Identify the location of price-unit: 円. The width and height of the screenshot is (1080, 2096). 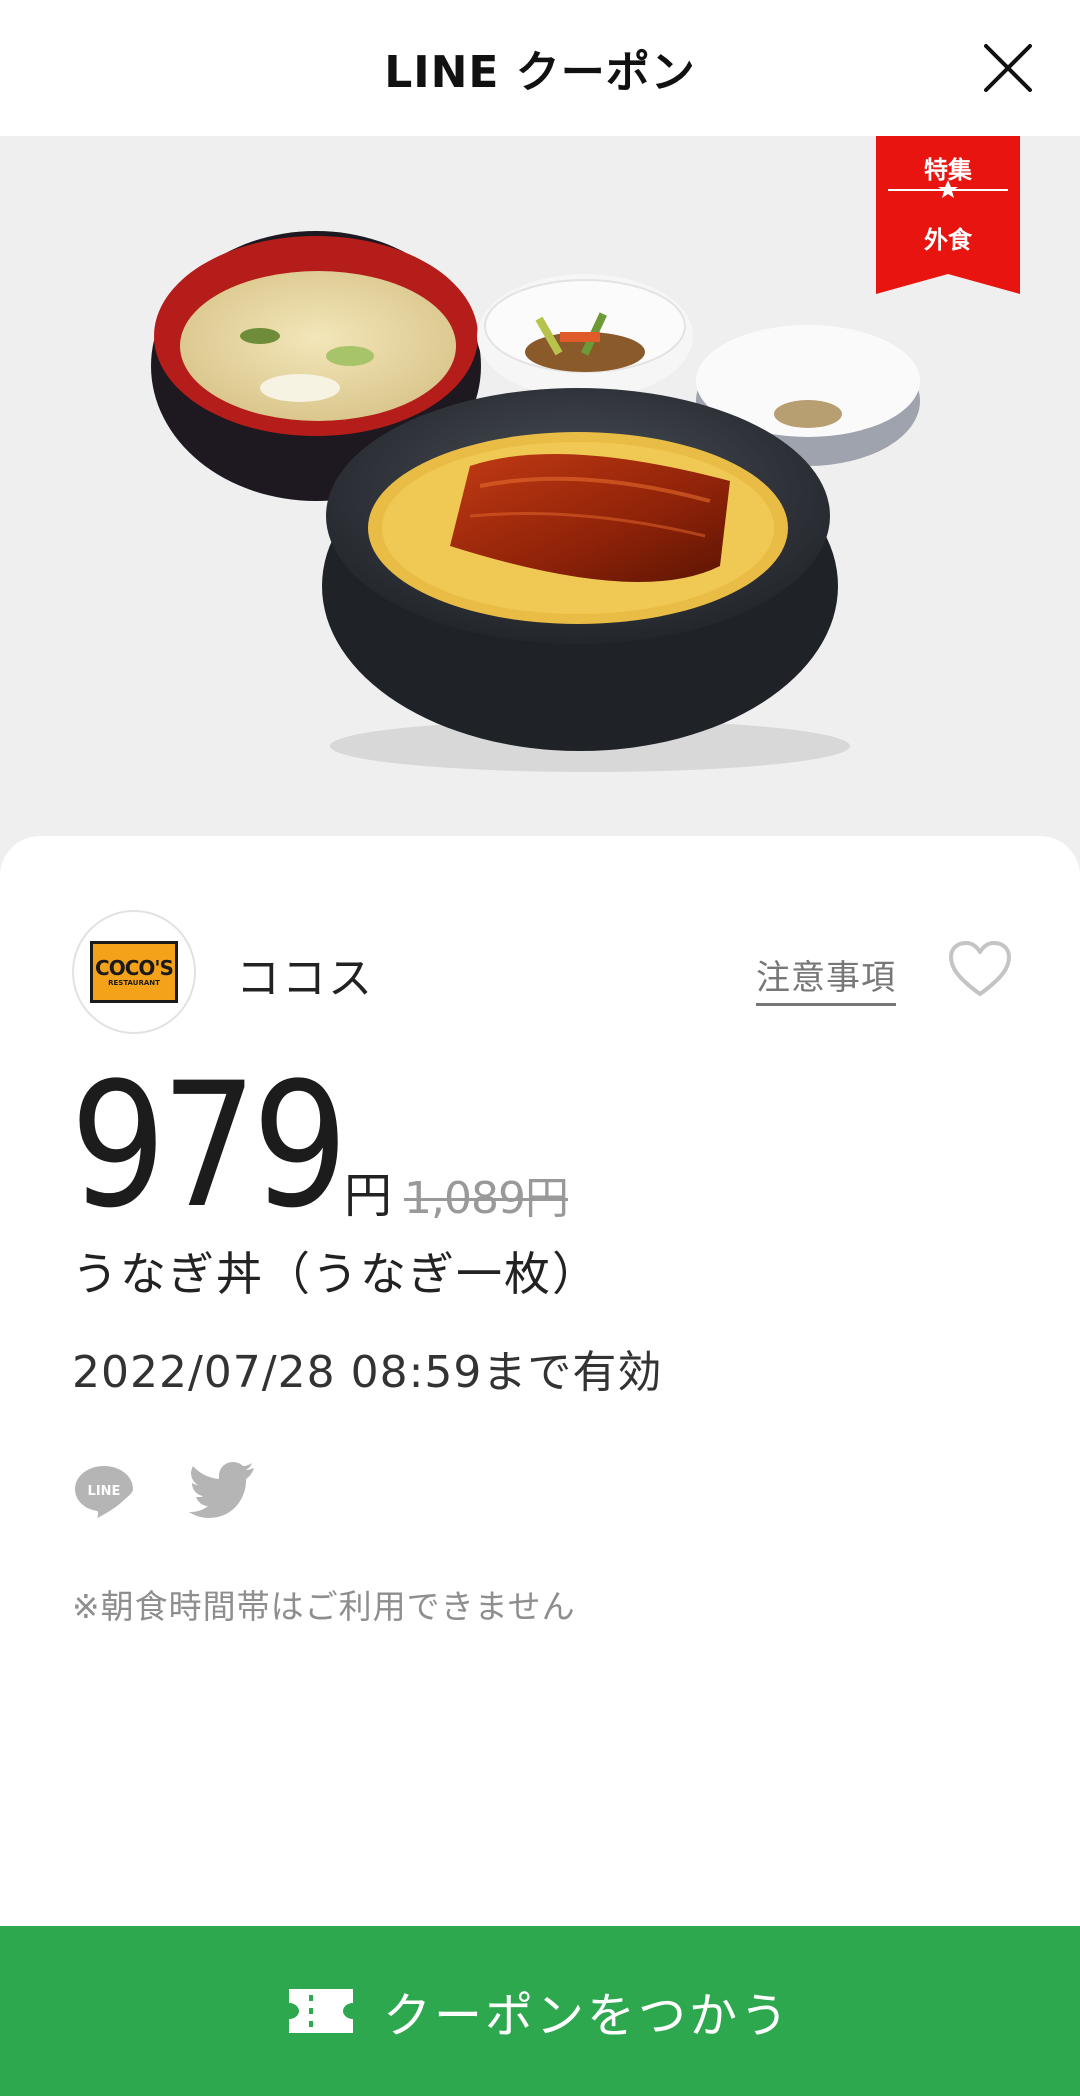
(368, 1196).